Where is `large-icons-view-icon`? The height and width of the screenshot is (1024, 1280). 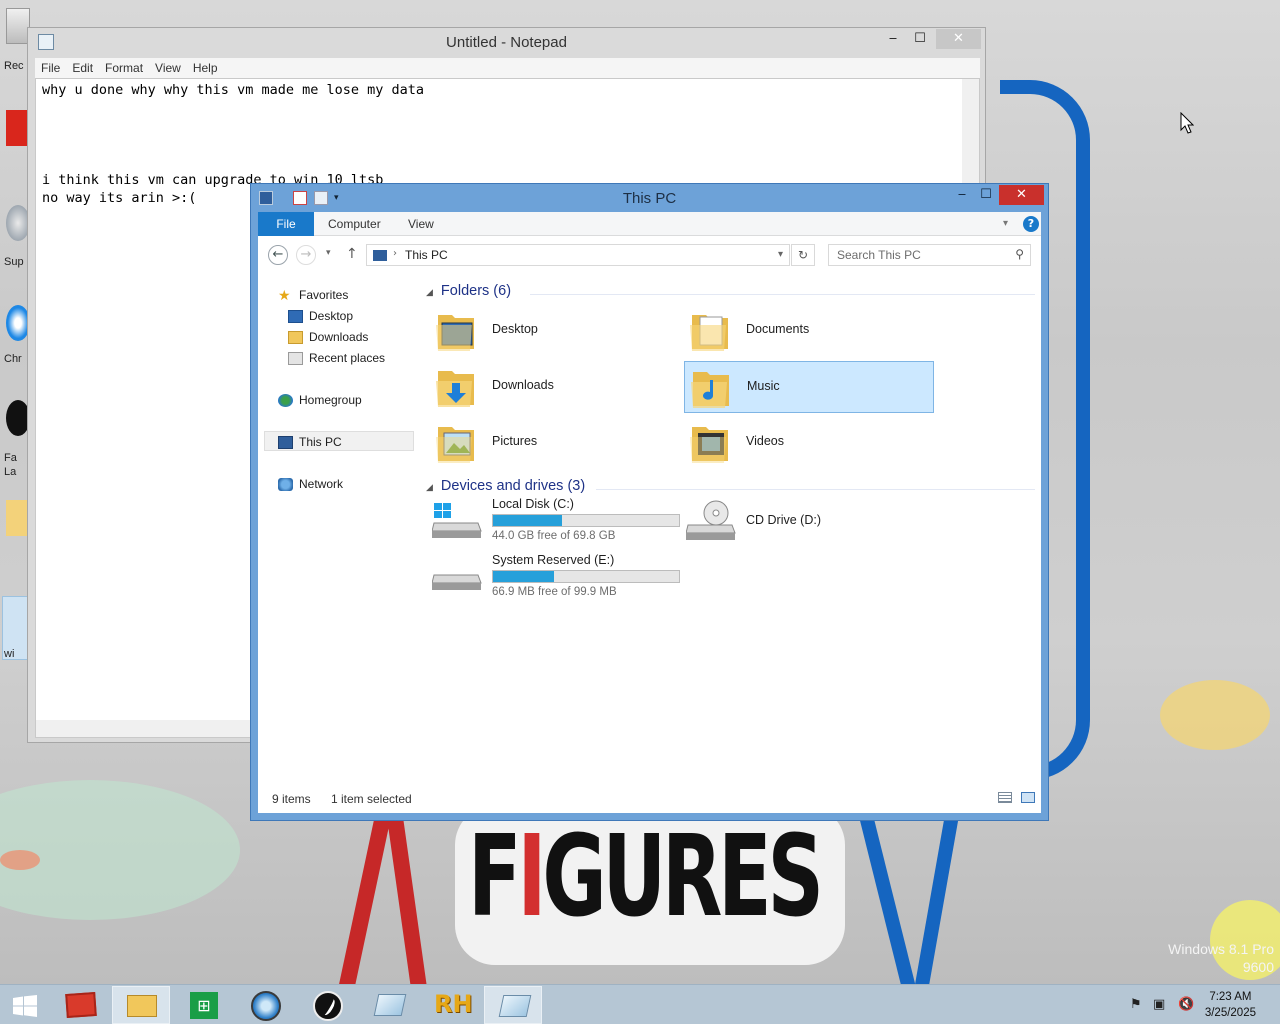
large-icons-view-icon is located at coordinates (1028, 797).